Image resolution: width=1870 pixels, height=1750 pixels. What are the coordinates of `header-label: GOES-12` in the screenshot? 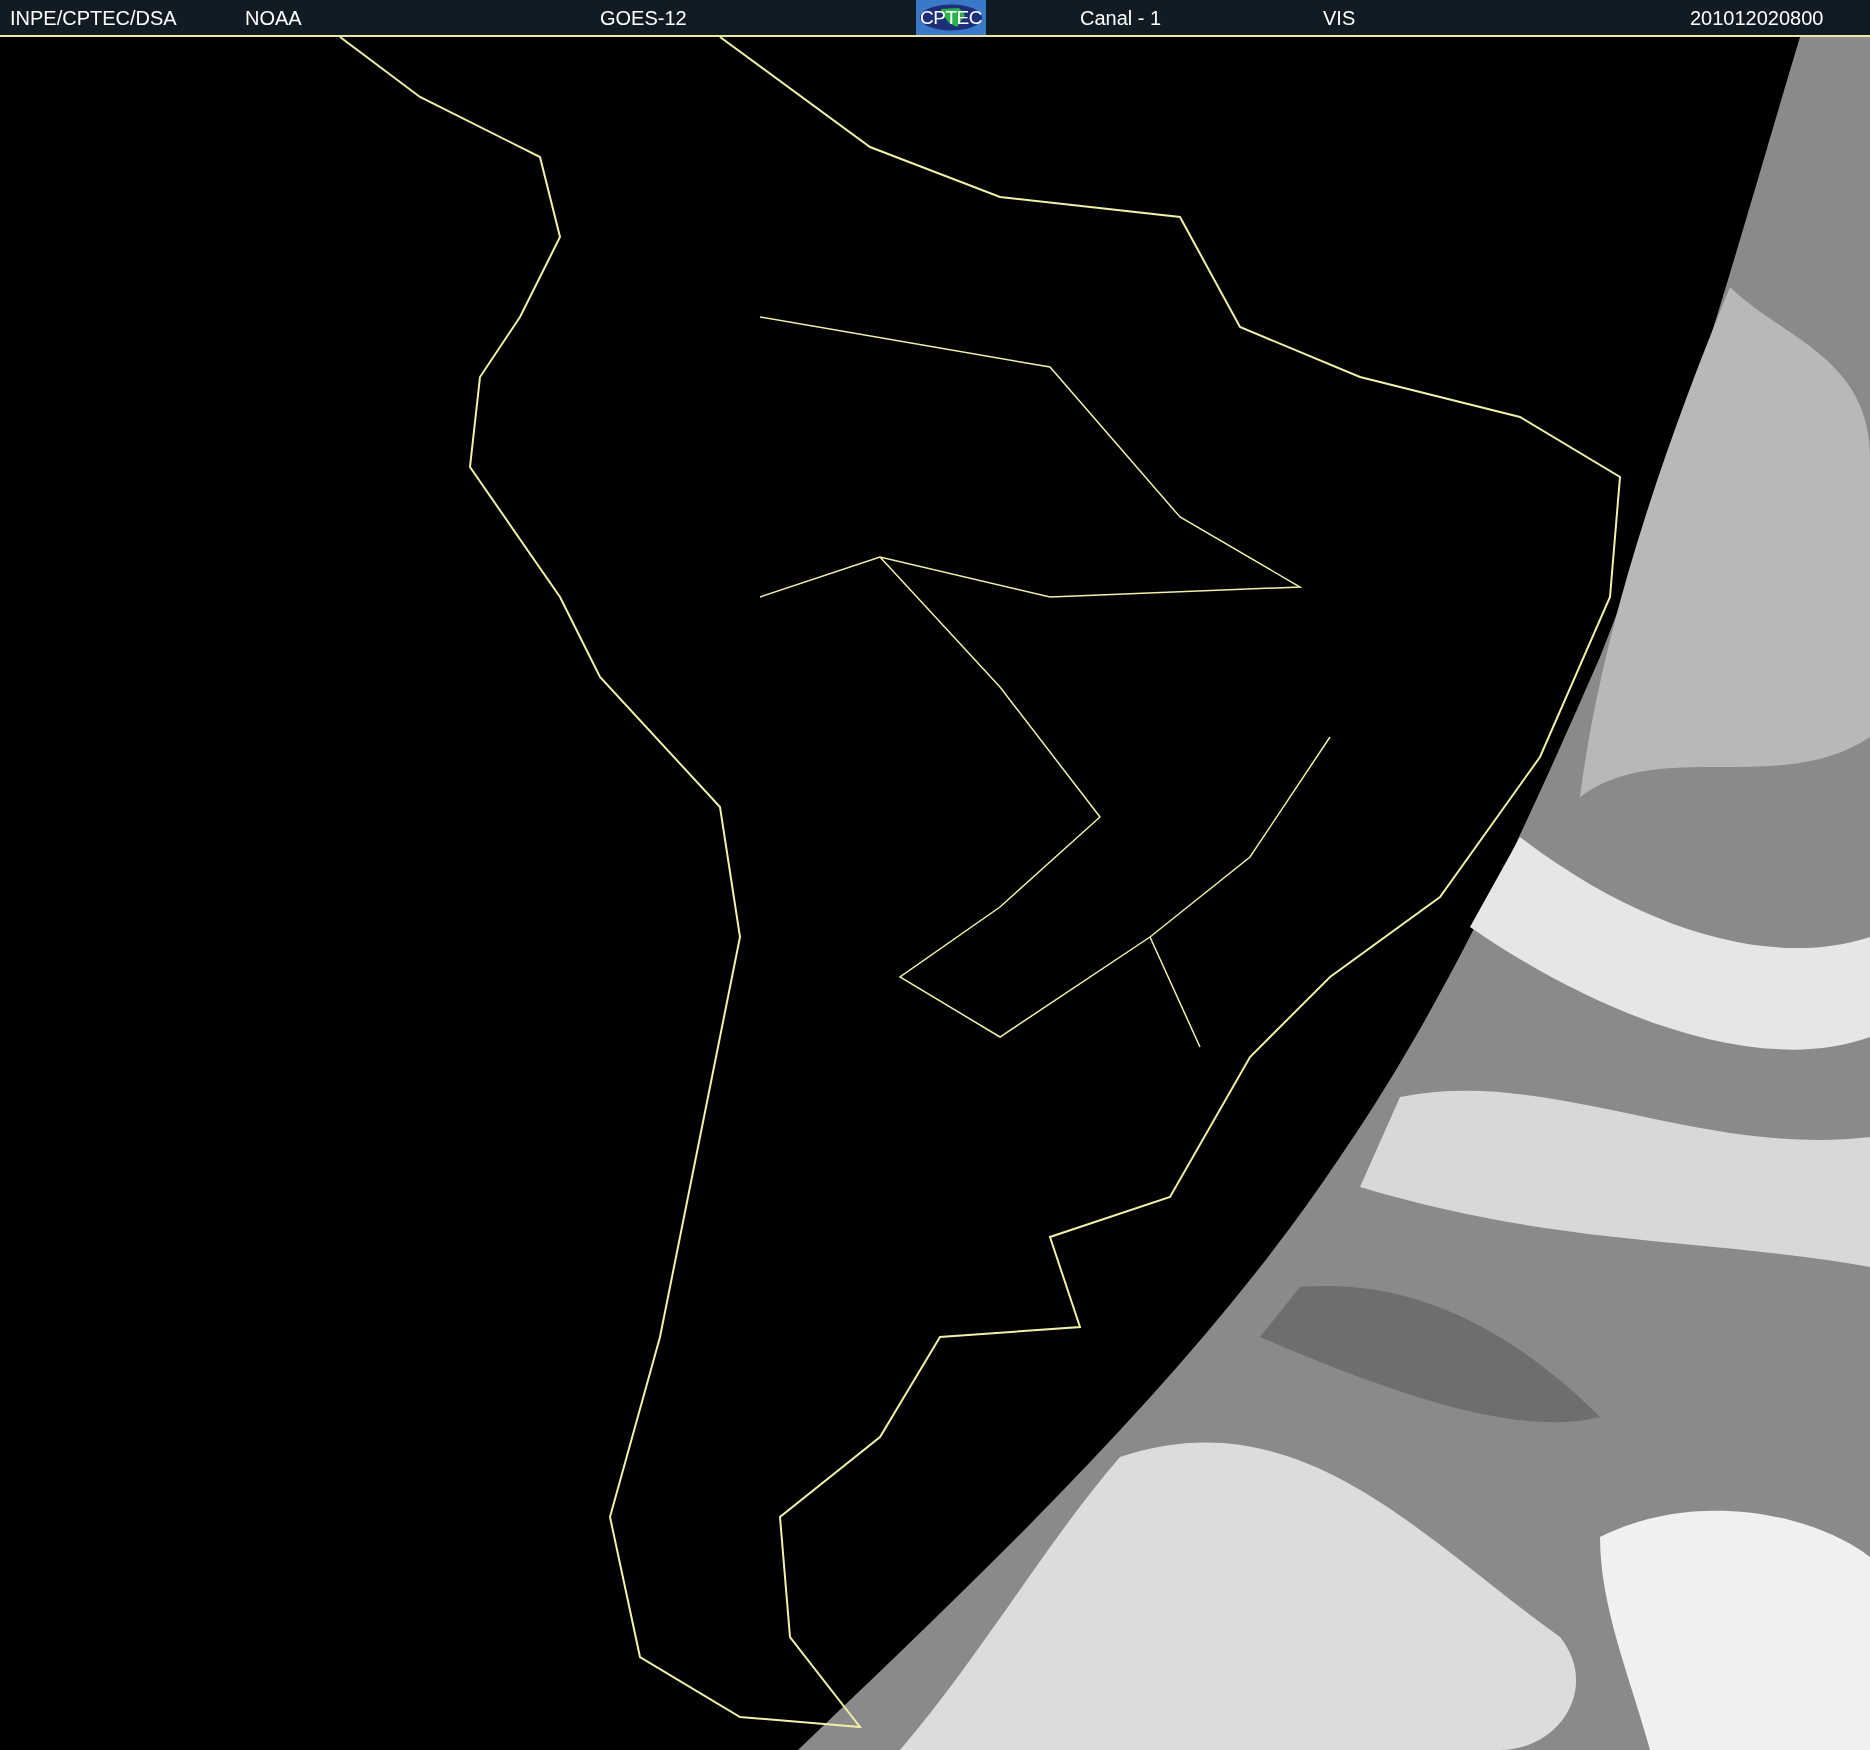 It's located at (643, 17).